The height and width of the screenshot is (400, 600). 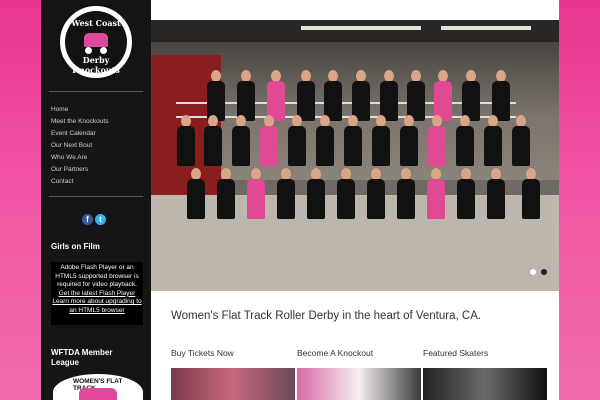 I want to click on logo-subtitle: Derby Knockouts, so click(x=96, y=65).